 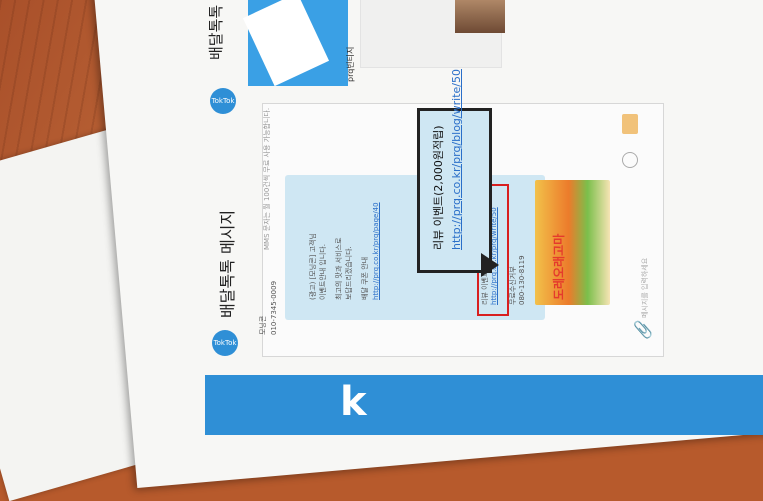 What do you see at coordinates (480, 16) in the screenshot?
I see `promo-photo` at bounding box center [480, 16].